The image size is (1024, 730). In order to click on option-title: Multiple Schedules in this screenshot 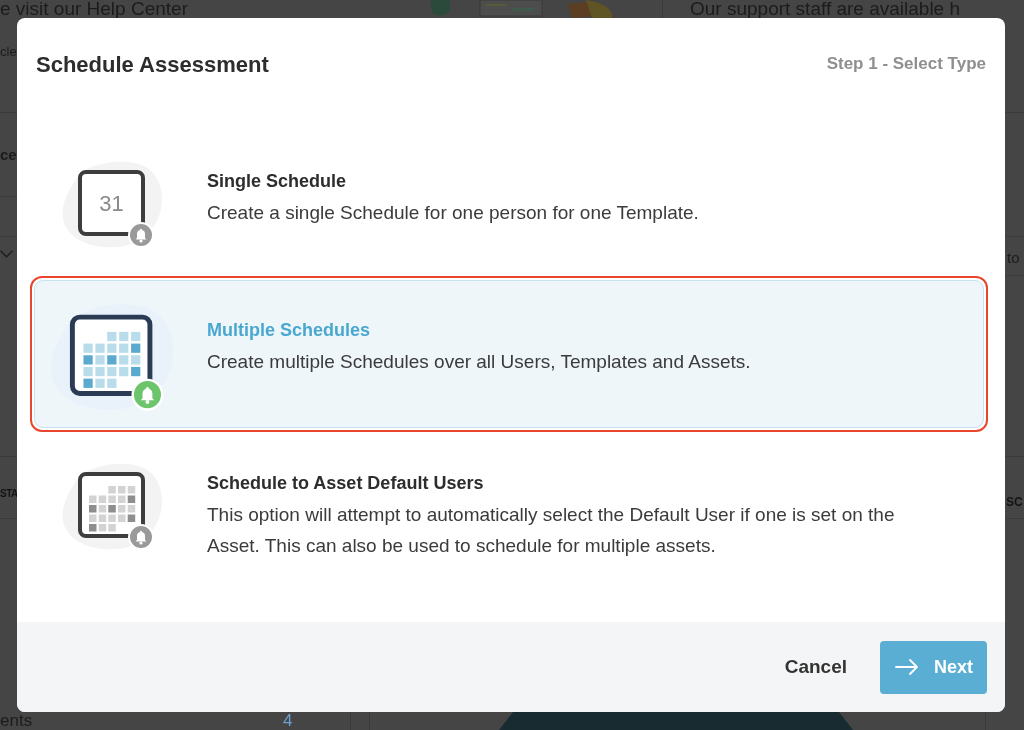, I will do `click(289, 330)`.